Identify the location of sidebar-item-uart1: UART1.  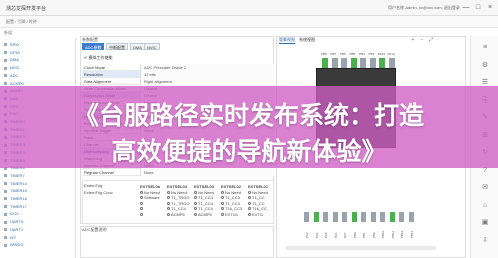
(39, 230).